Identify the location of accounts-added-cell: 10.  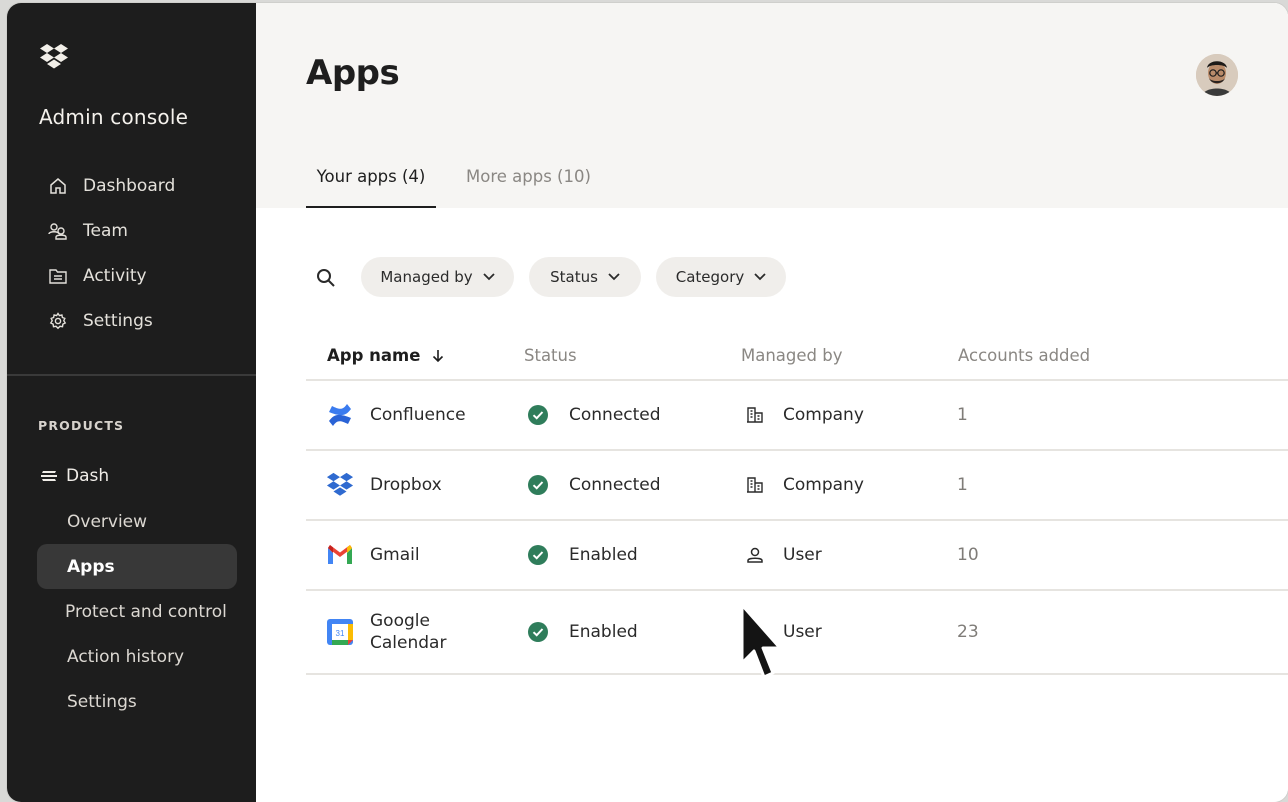
(968, 555).